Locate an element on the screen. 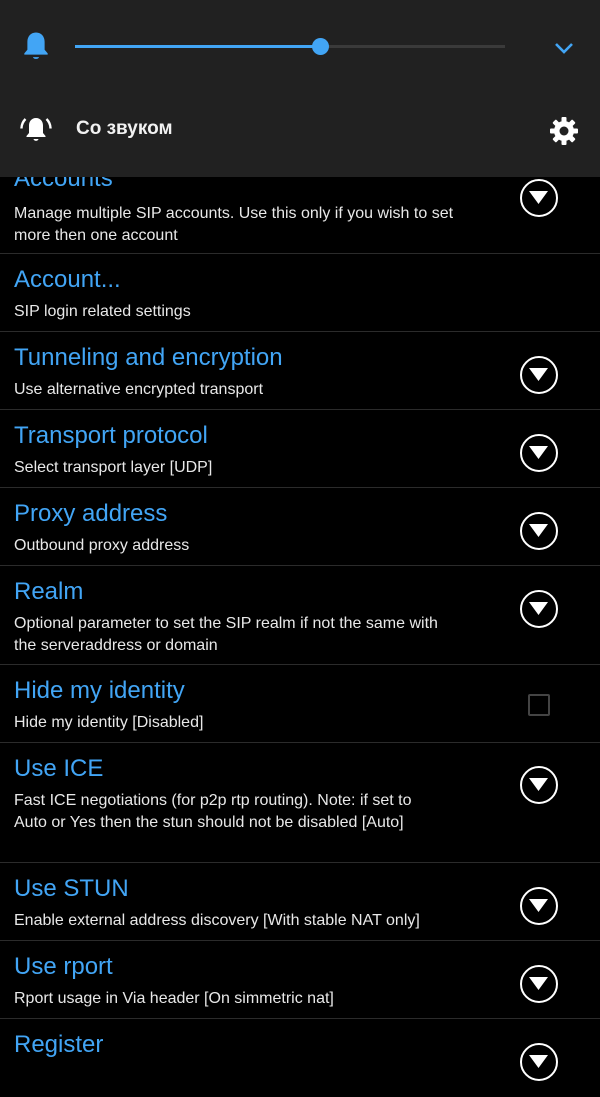  pref-summary: Use alternative encrypted transport is located at coordinates (139, 389).